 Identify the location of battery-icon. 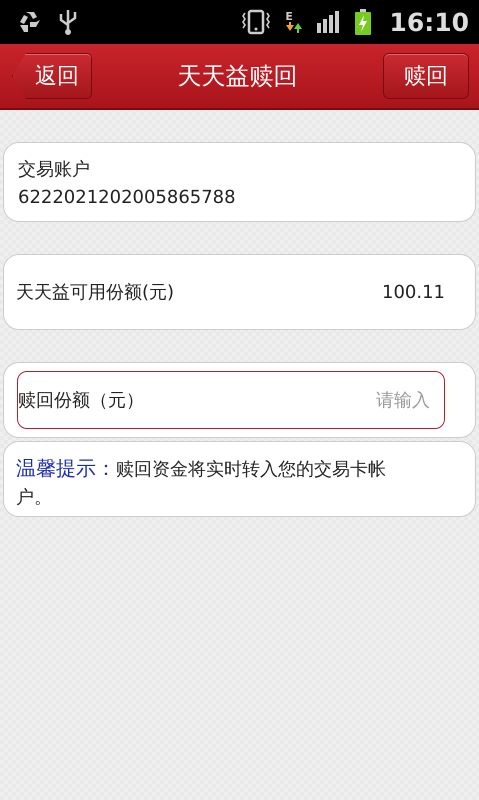
(363, 22).